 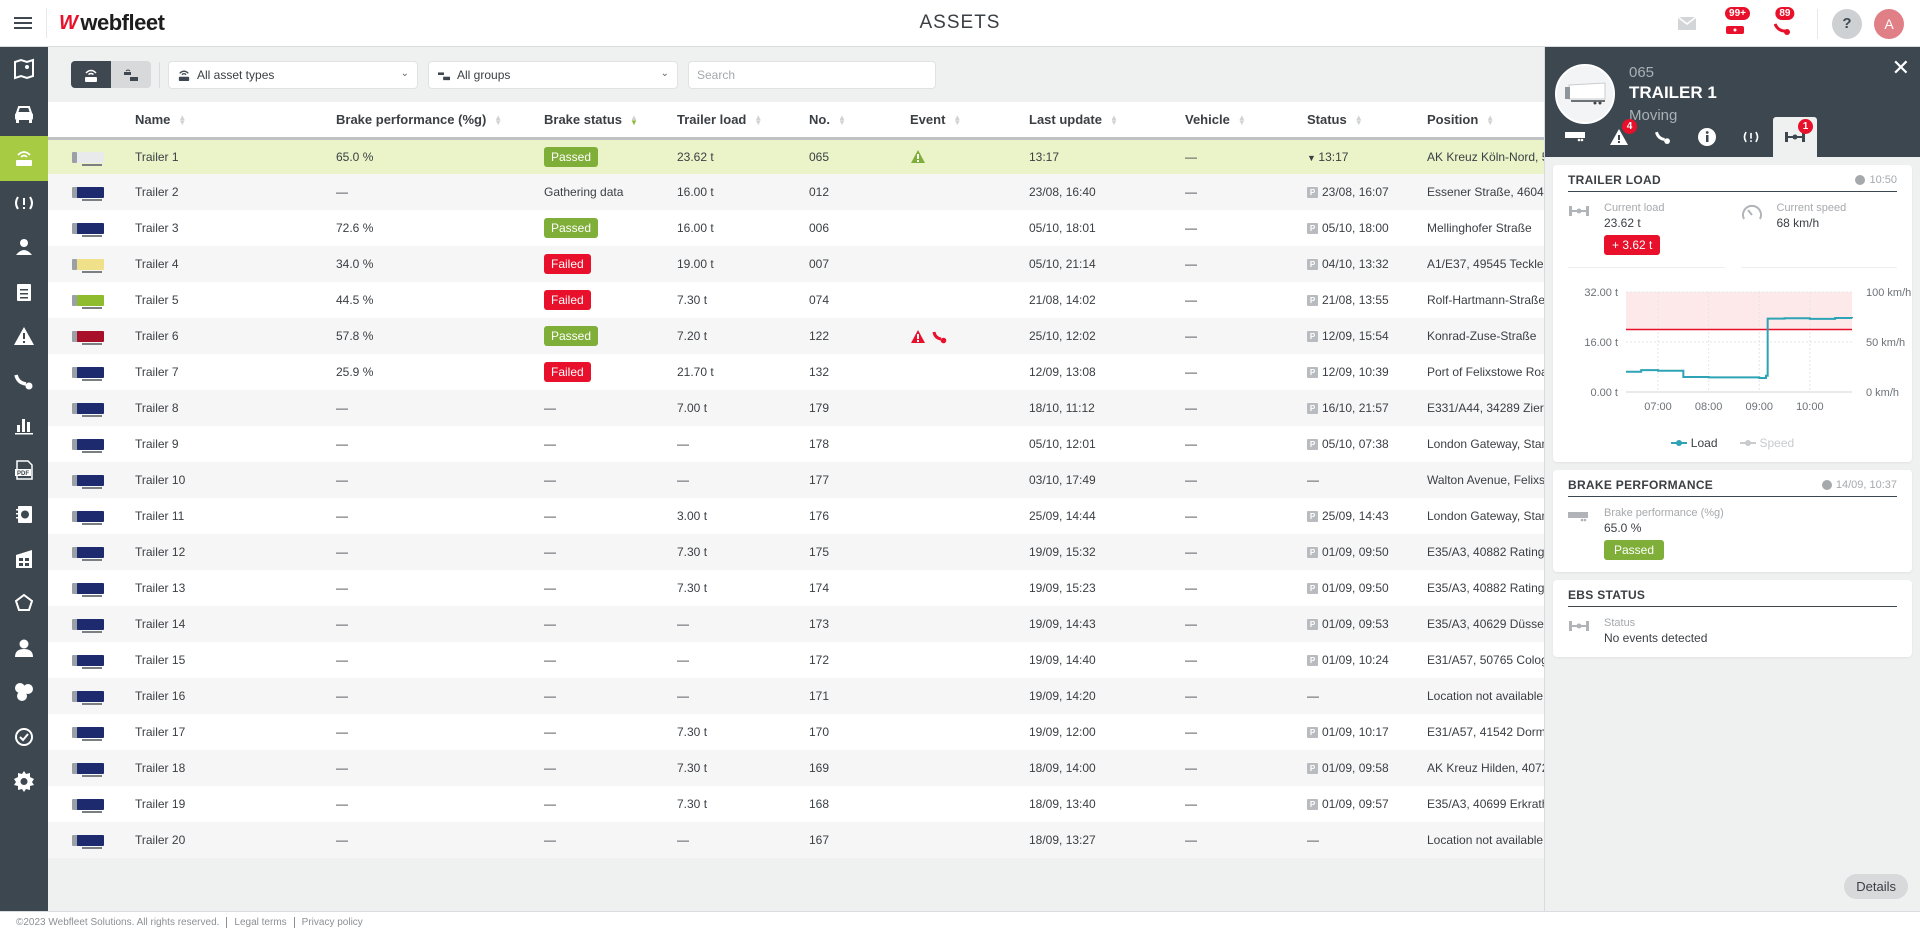 What do you see at coordinates (112, 23) in the screenshot?
I see `logo: W webfleet` at bounding box center [112, 23].